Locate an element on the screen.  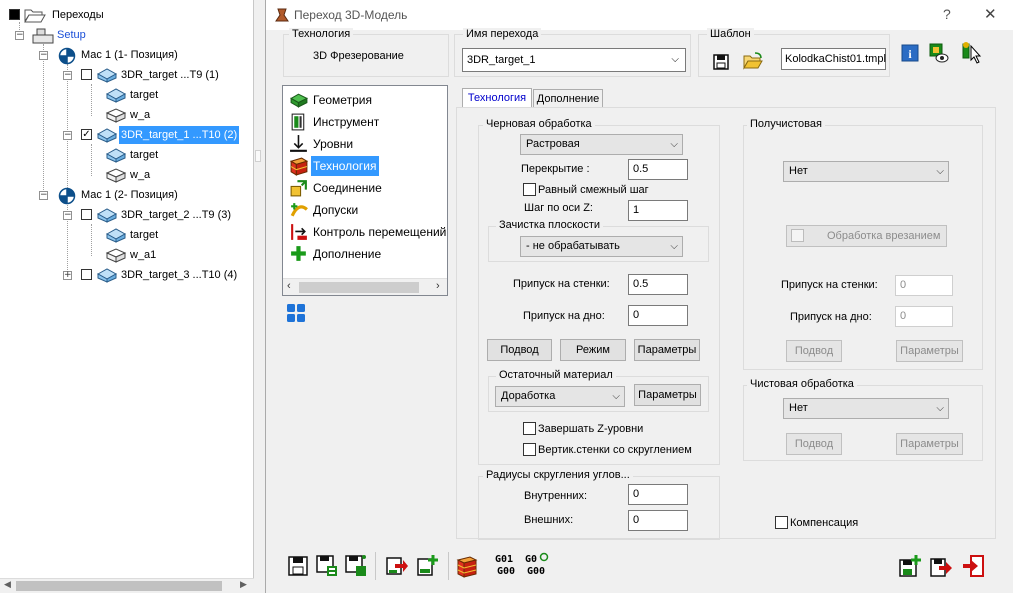
pos1-expander: − is located at coordinates (43, 55).